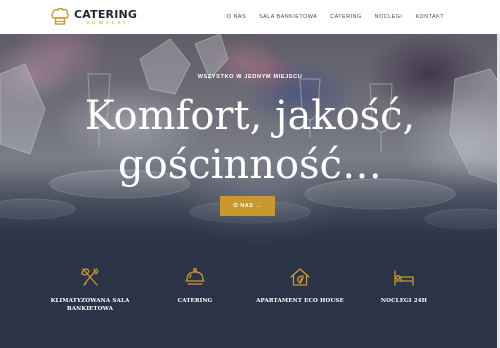 The width and height of the screenshot is (500, 348). I want to click on feature-catering: CATERING, so click(195, 285).